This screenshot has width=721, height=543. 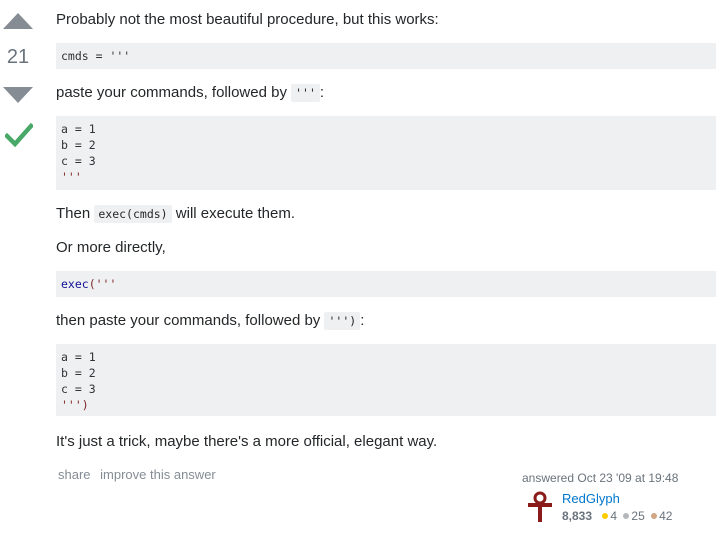 What do you see at coordinates (19, 135) in the screenshot?
I see `accepted-checkmark-icon` at bounding box center [19, 135].